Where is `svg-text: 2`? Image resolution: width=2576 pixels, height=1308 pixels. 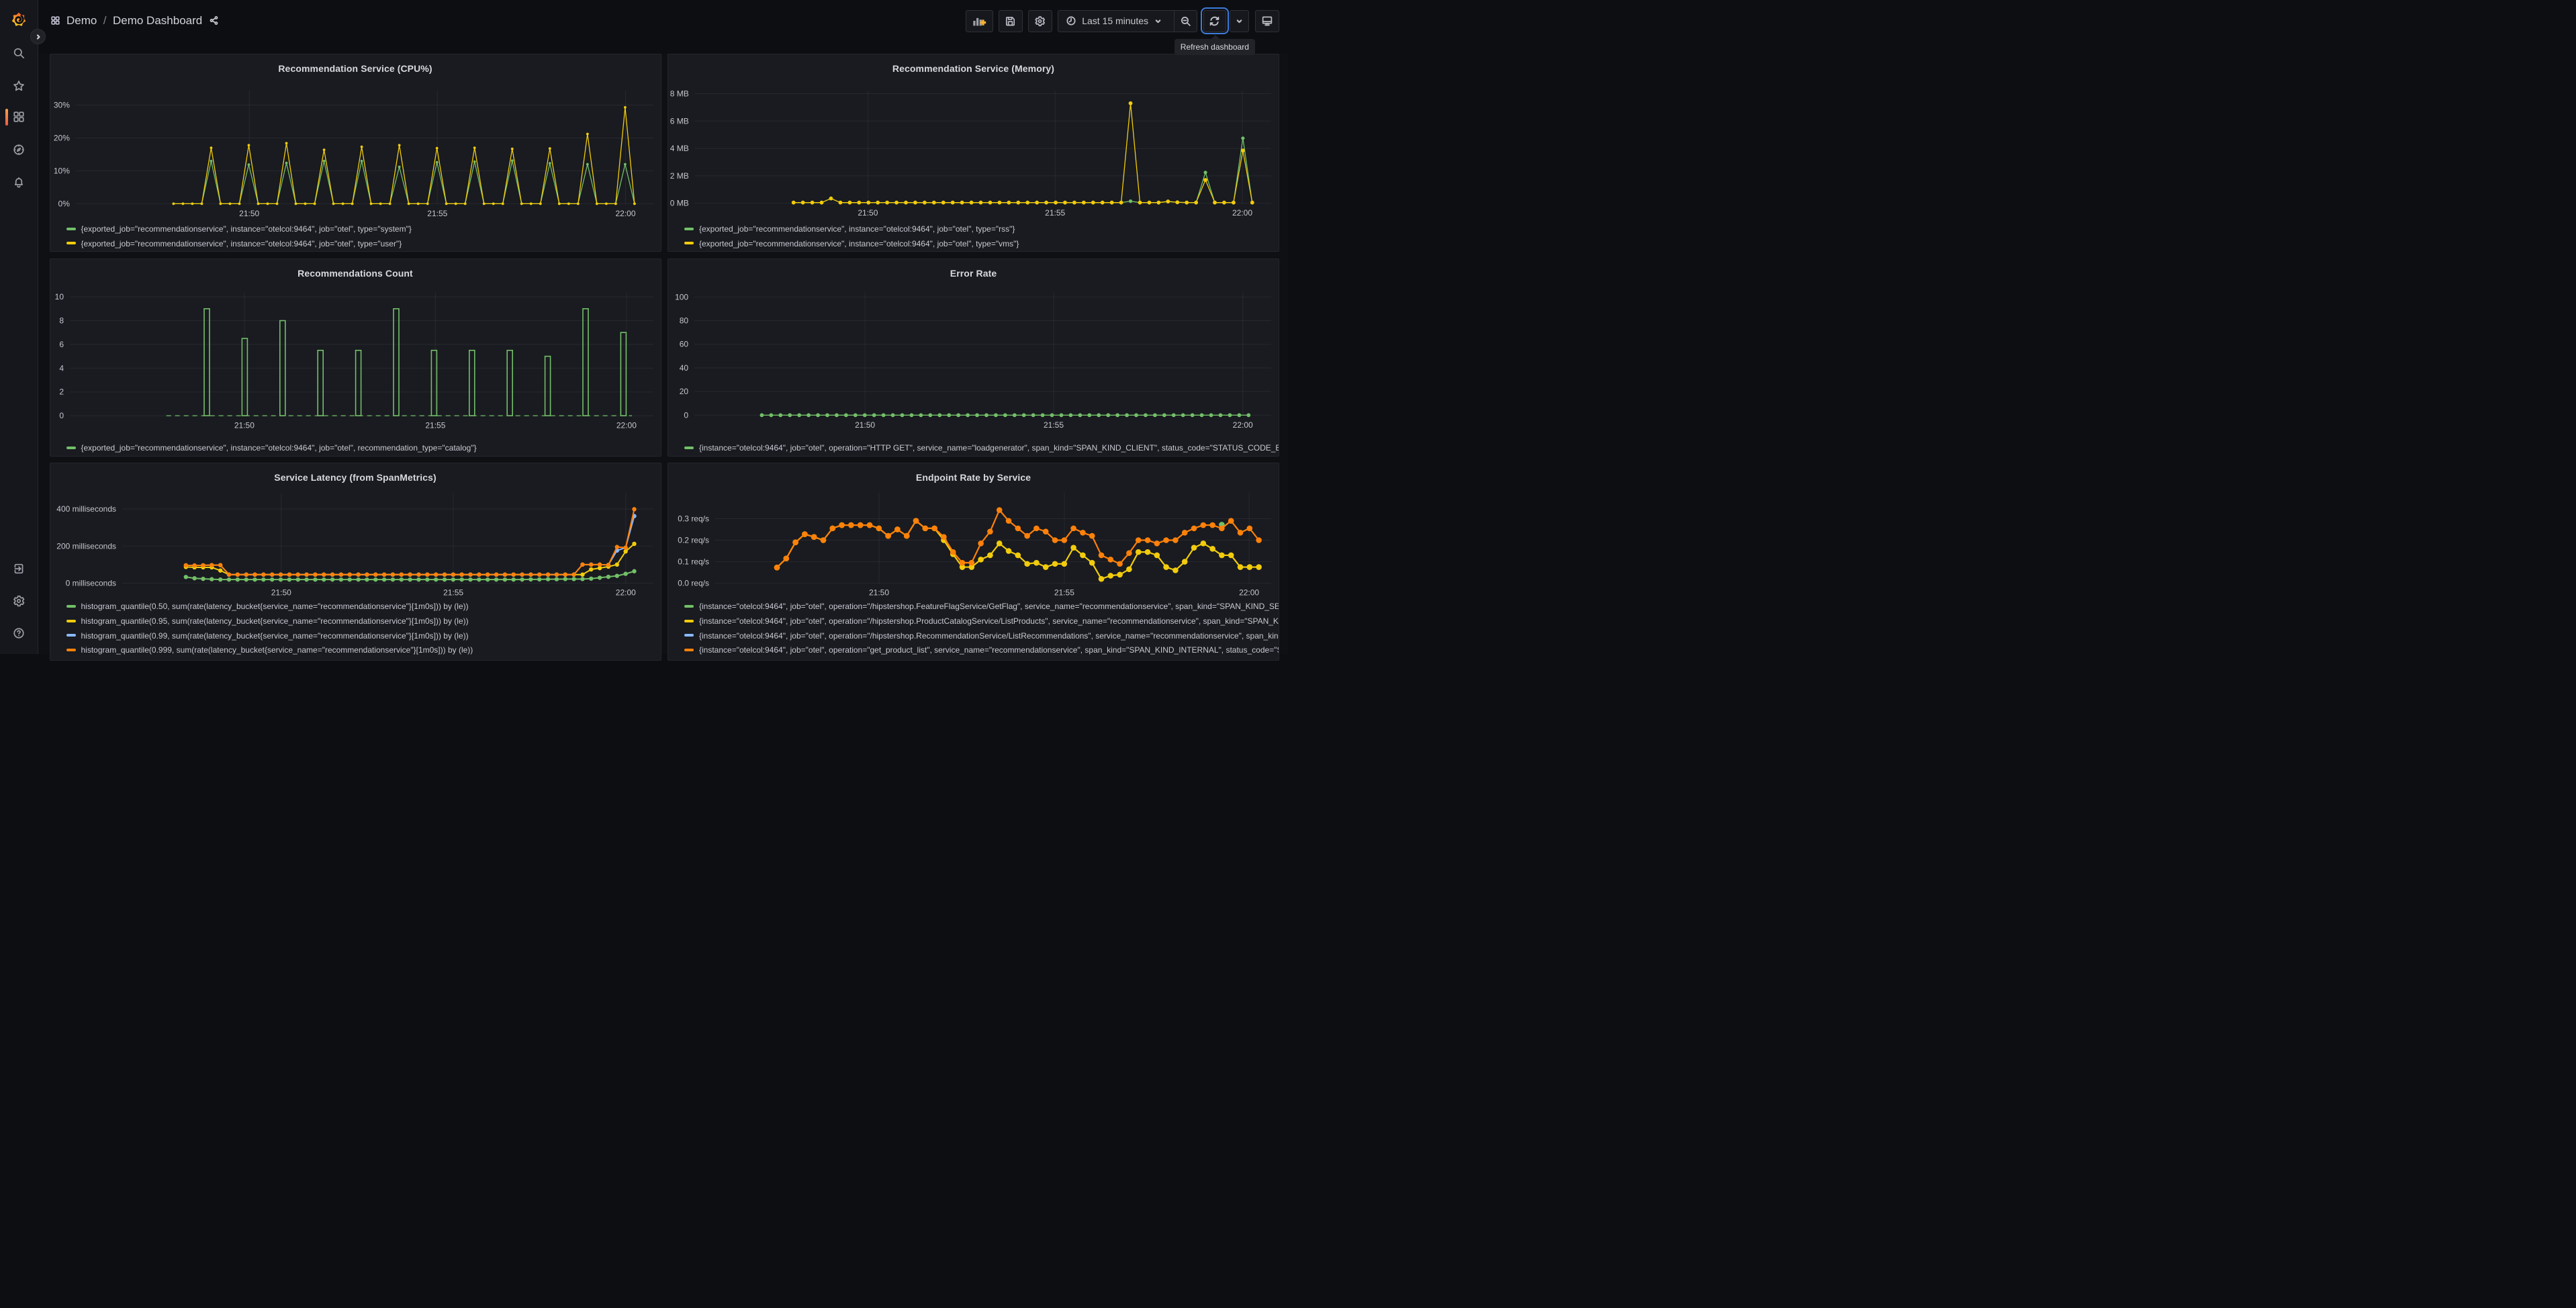 svg-text: 2 is located at coordinates (61, 392).